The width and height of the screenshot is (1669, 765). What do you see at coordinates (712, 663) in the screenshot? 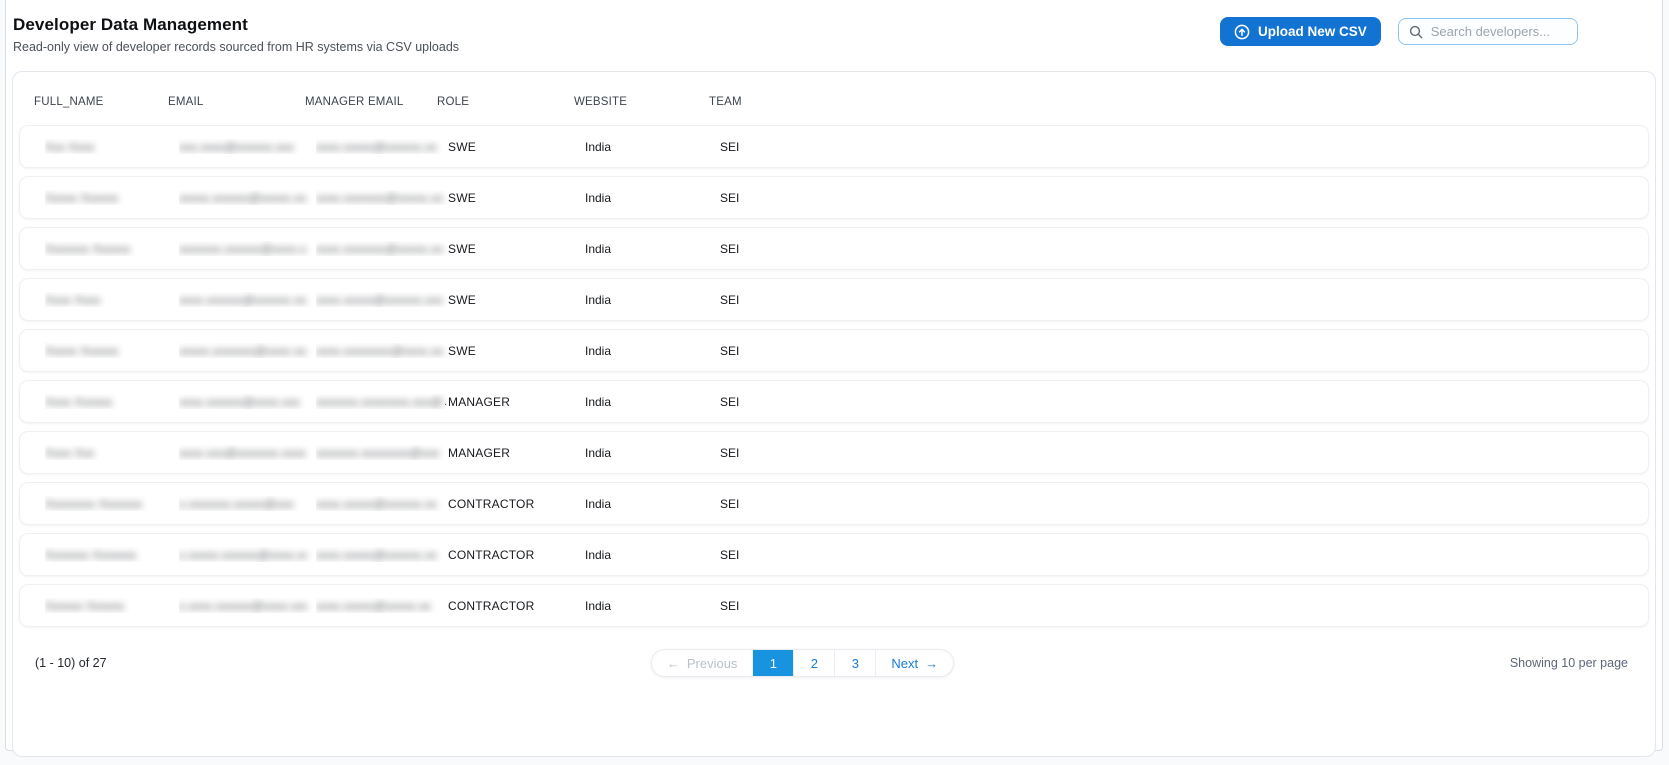
I see `previous-page-label: Previous` at bounding box center [712, 663].